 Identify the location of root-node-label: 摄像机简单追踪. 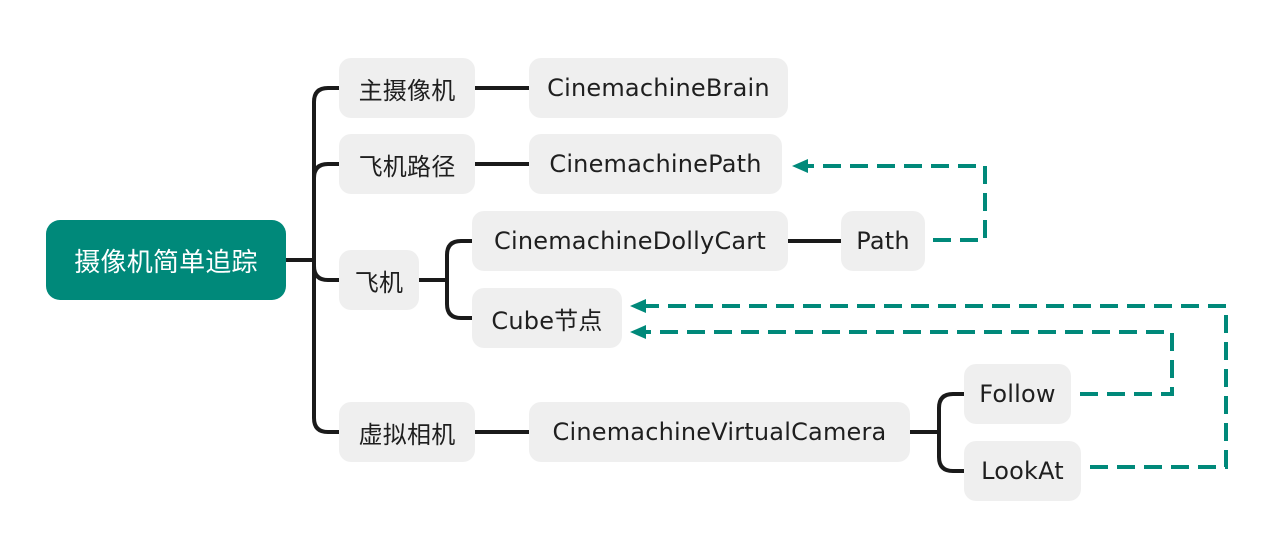
(166, 262).